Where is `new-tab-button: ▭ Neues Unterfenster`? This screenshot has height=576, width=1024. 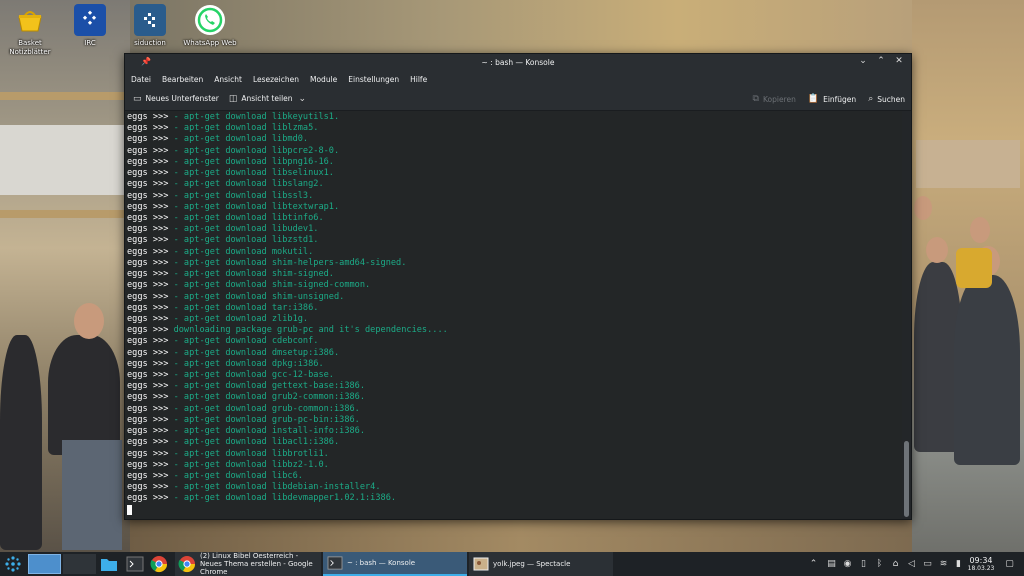 new-tab-button: ▭ Neues Unterfenster is located at coordinates (176, 99).